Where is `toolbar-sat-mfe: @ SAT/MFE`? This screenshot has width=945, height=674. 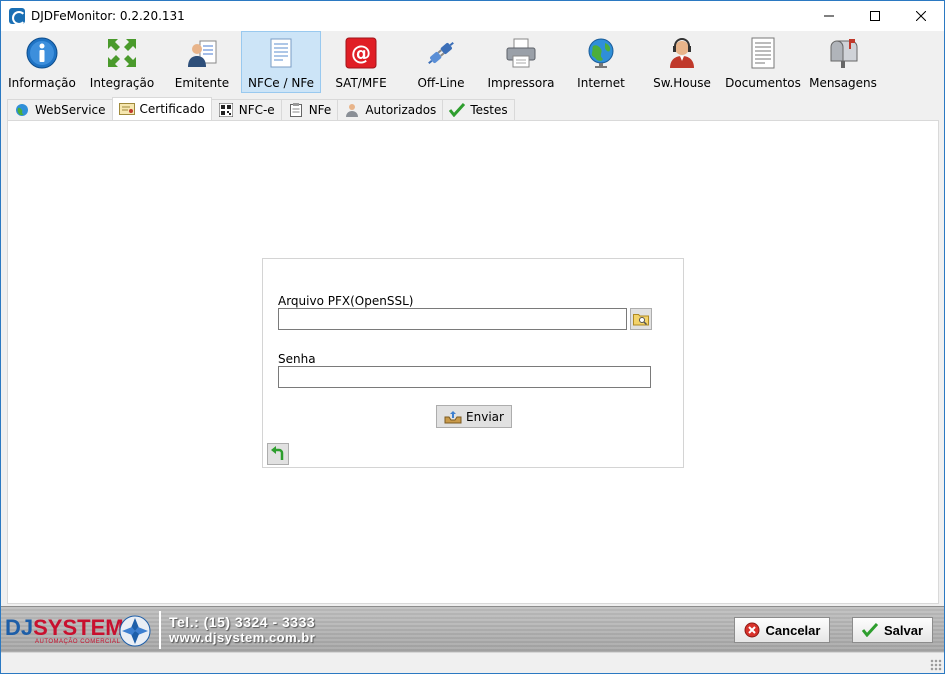
toolbar-sat-mfe: @ SAT/MFE is located at coordinates (361, 62).